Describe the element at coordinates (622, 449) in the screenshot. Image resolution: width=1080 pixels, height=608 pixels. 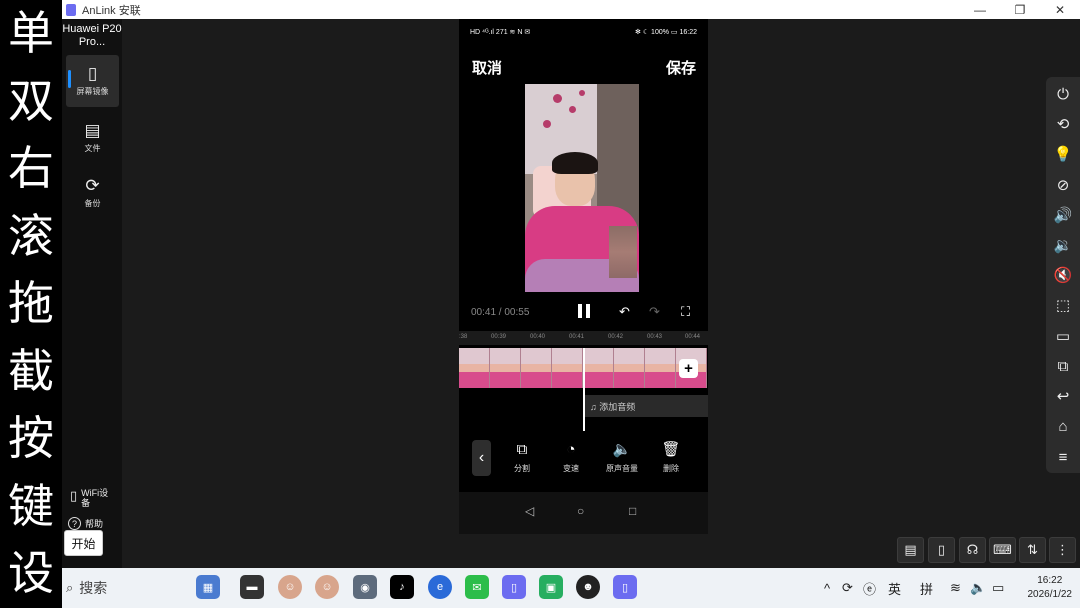
I see `speaker-icon: 🔈` at that location.